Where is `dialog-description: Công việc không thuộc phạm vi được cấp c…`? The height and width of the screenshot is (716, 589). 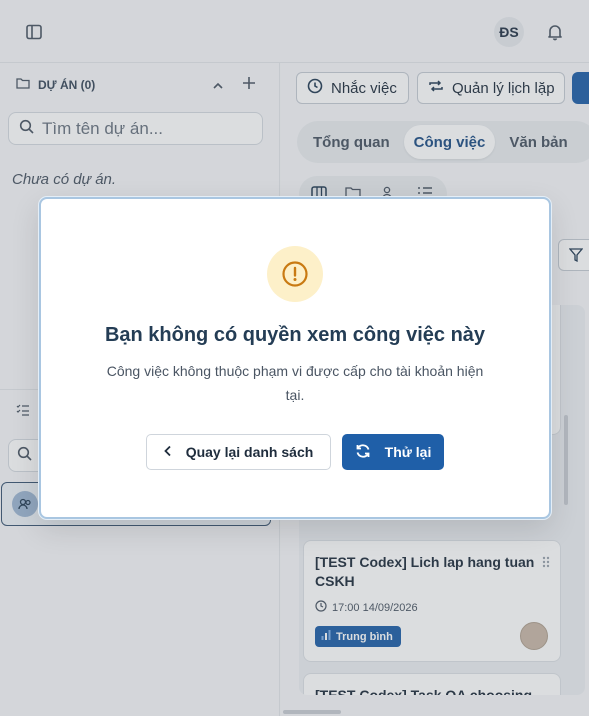
dialog-description: Công việc không thuộc phạm vi được cấp c… is located at coordinates (295, 383).